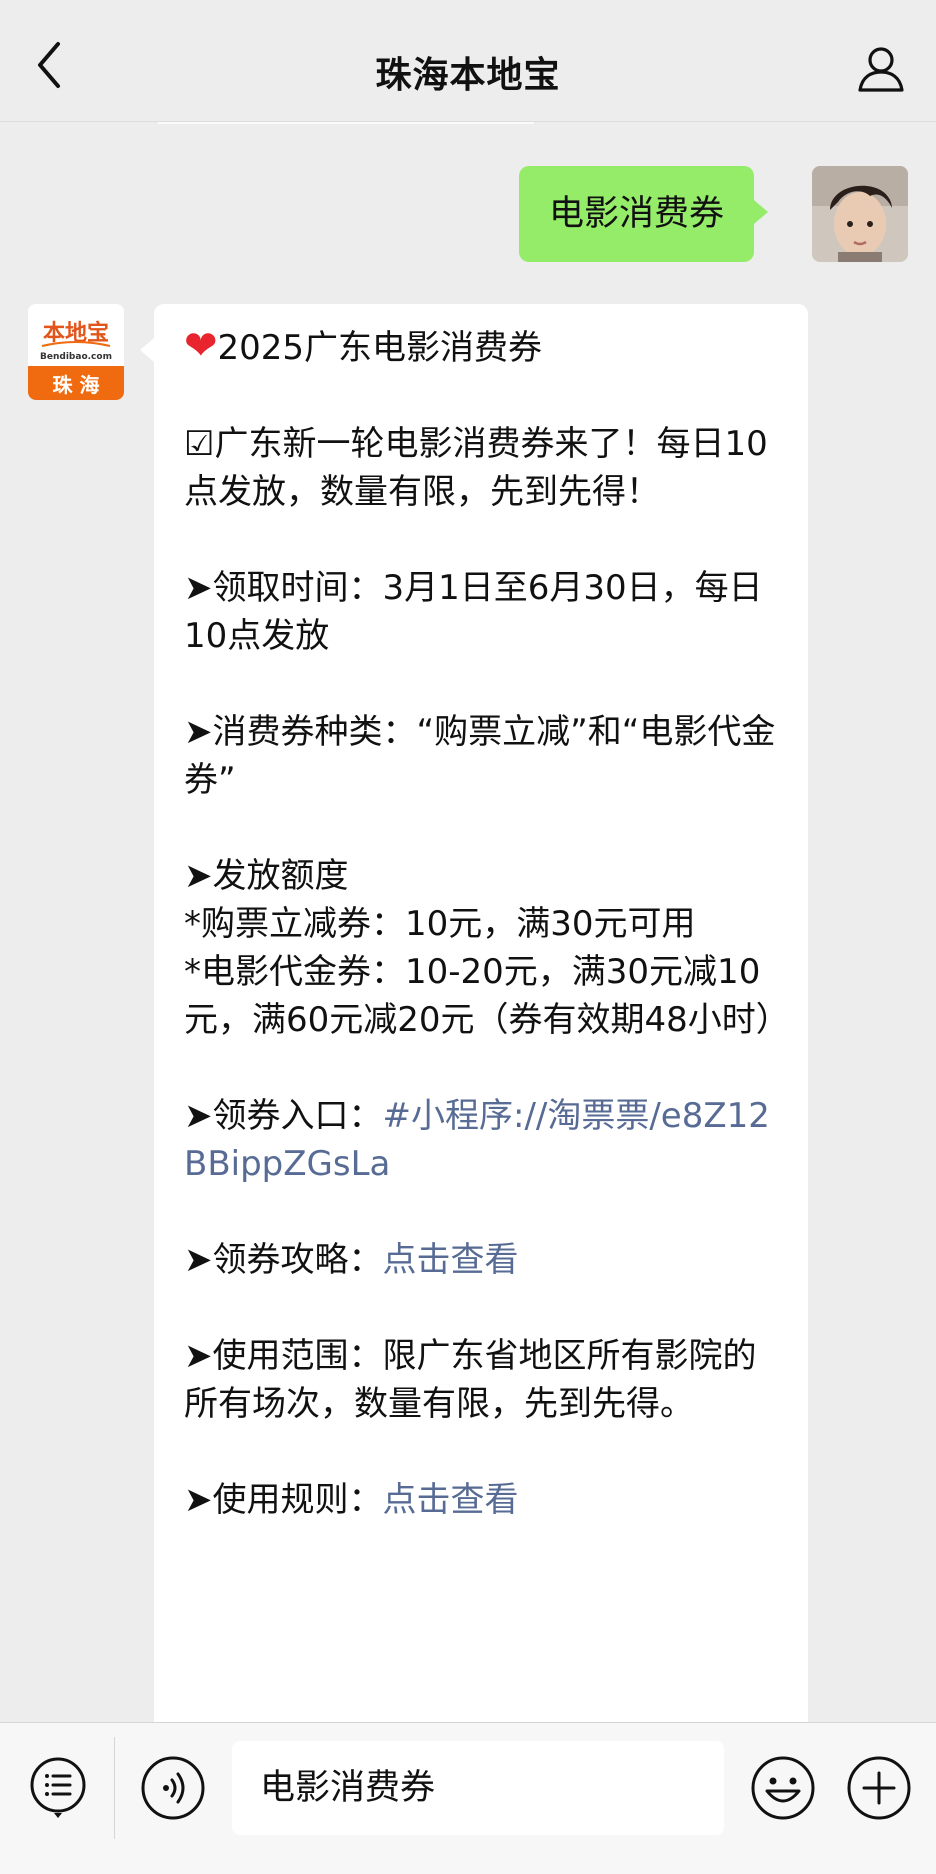  I want to click on bar-divider, so click(114, 1788).